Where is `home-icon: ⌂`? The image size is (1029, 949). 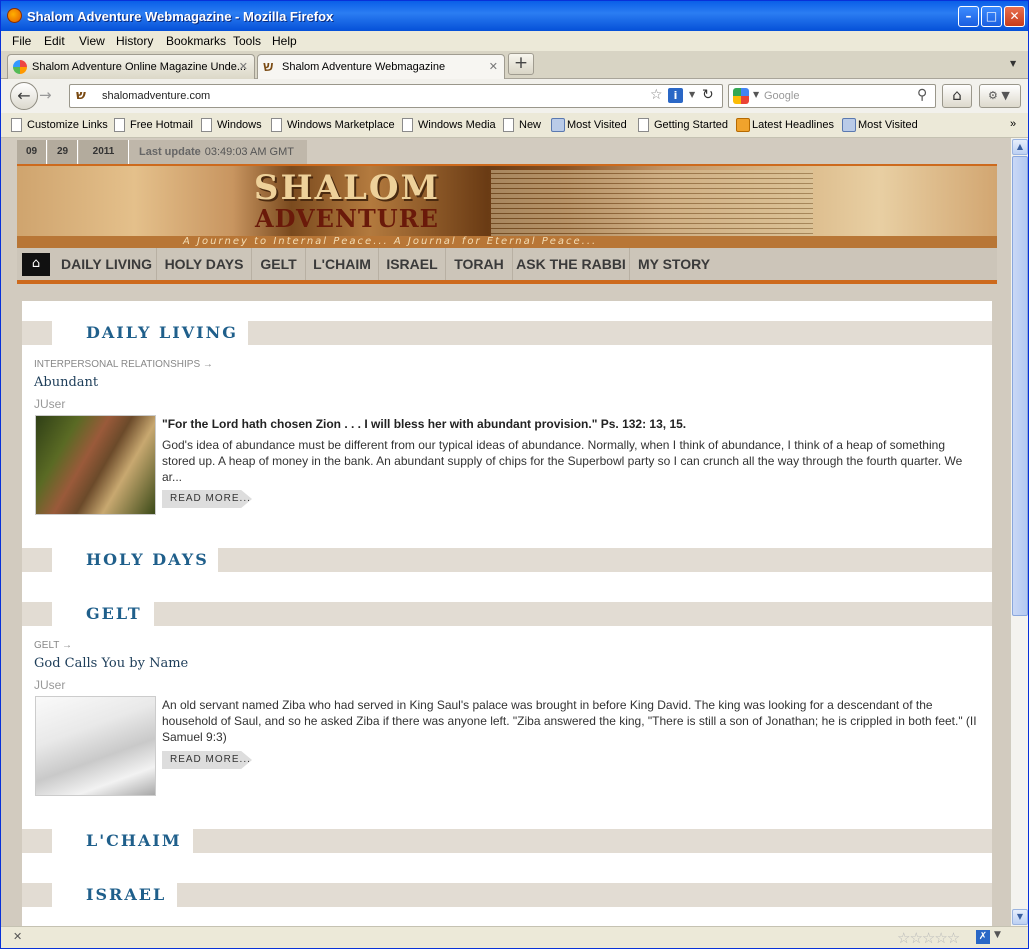 home-icon: ⌂ is located at coordinates (36, 264).